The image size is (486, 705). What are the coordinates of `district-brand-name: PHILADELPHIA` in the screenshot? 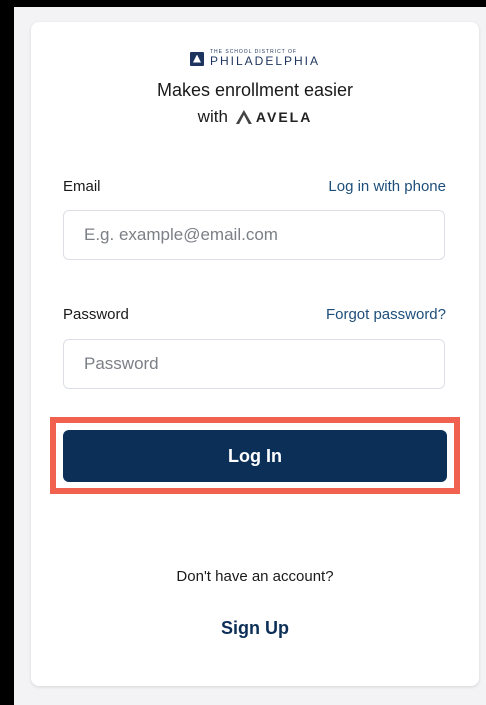 It's located at (265, 61).